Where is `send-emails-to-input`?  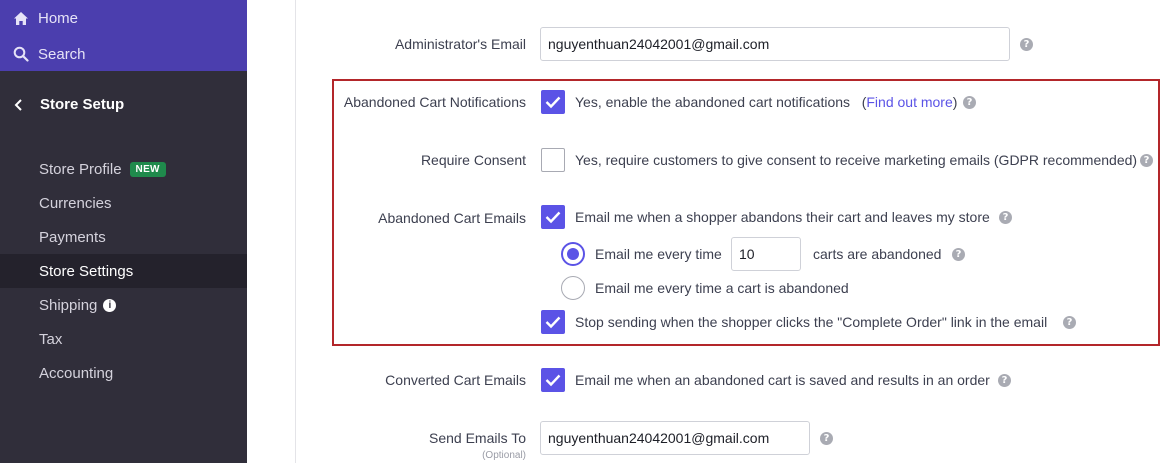
send-emails-to-input is located at coordinates (675, 438).